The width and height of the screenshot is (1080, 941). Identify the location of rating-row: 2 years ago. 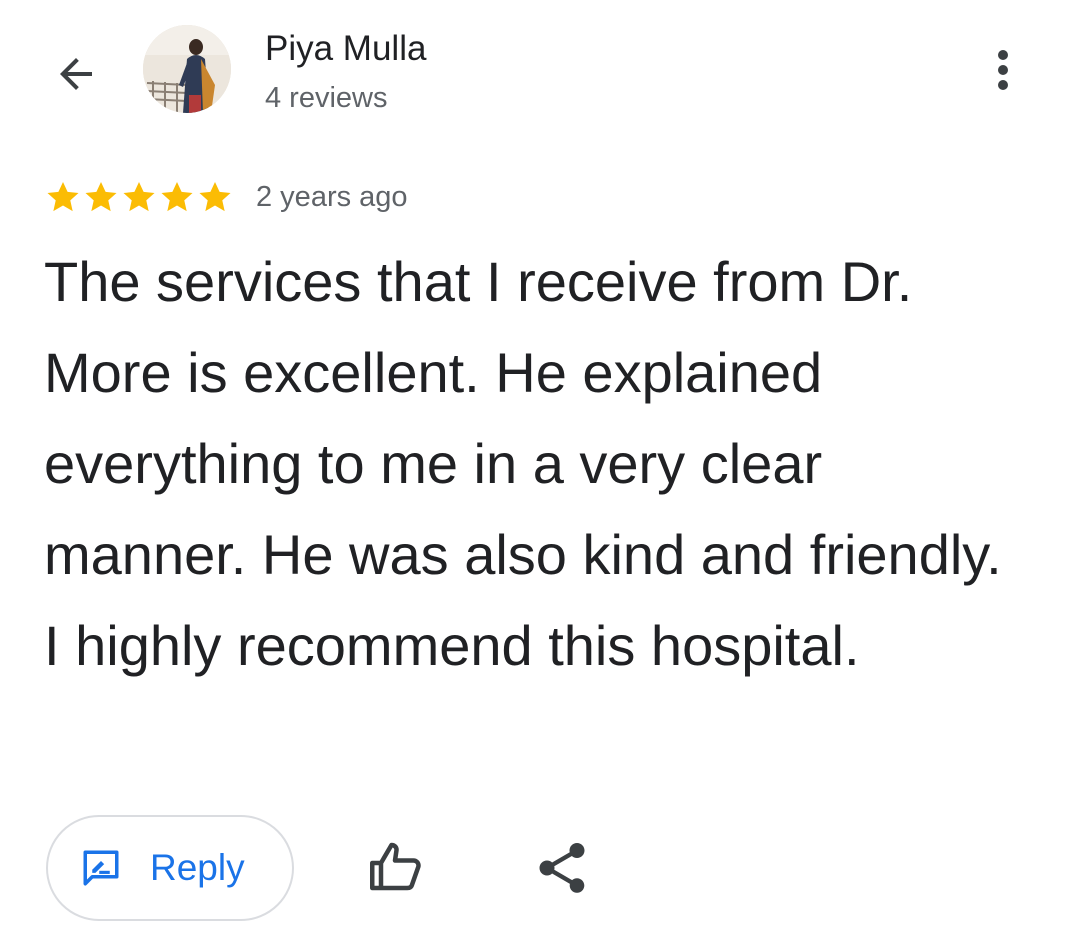
(226, 197).